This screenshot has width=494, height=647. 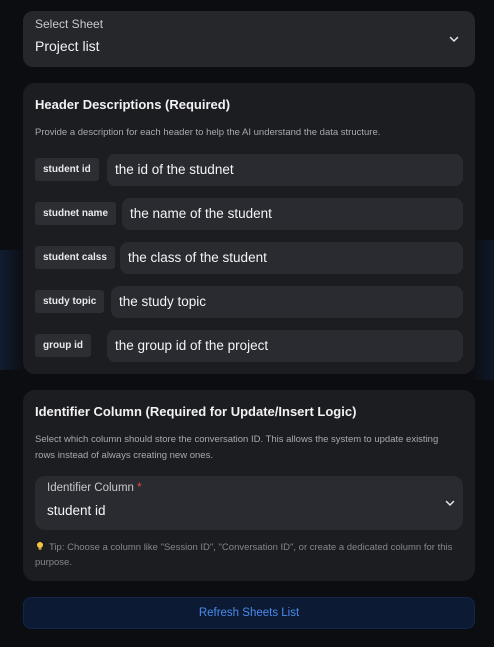 I want to click on required-mark: *, so click(x=139, y=488).